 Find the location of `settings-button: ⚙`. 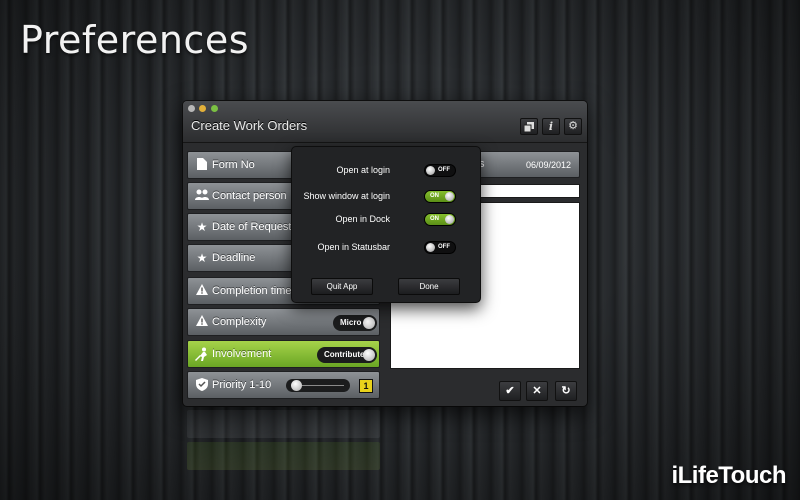

settings-button: ⚙ is located at coordinates (573, 126).